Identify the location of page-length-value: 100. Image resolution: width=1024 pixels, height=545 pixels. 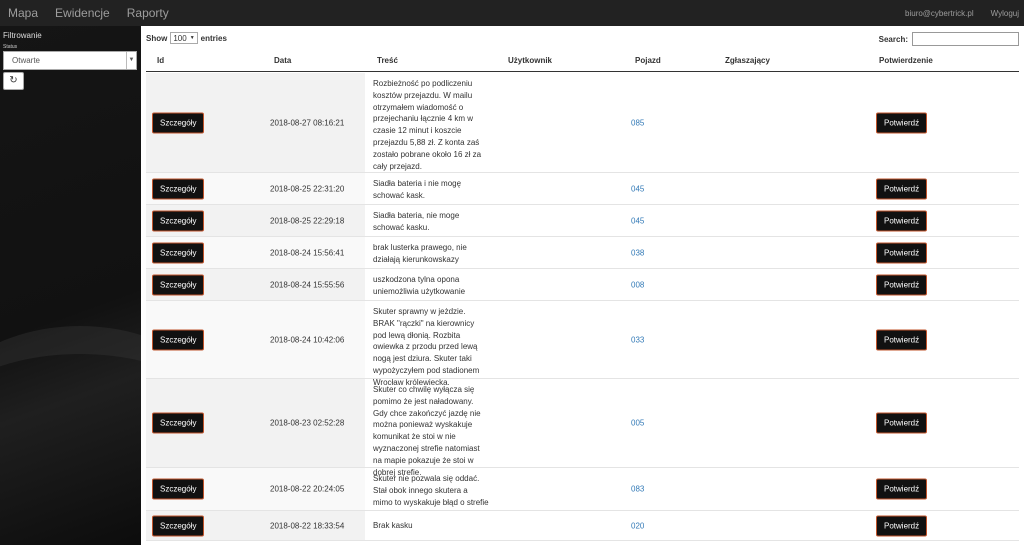
(180, 38).